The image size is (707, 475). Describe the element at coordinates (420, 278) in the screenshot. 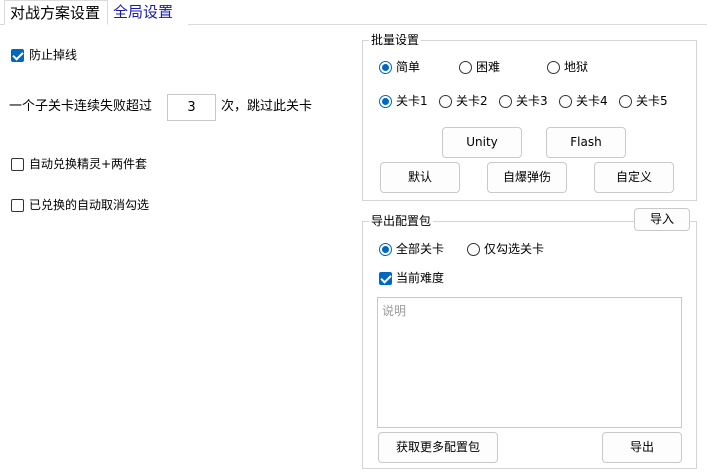

I see `current-difficulty-label: 当前难度` at that location.